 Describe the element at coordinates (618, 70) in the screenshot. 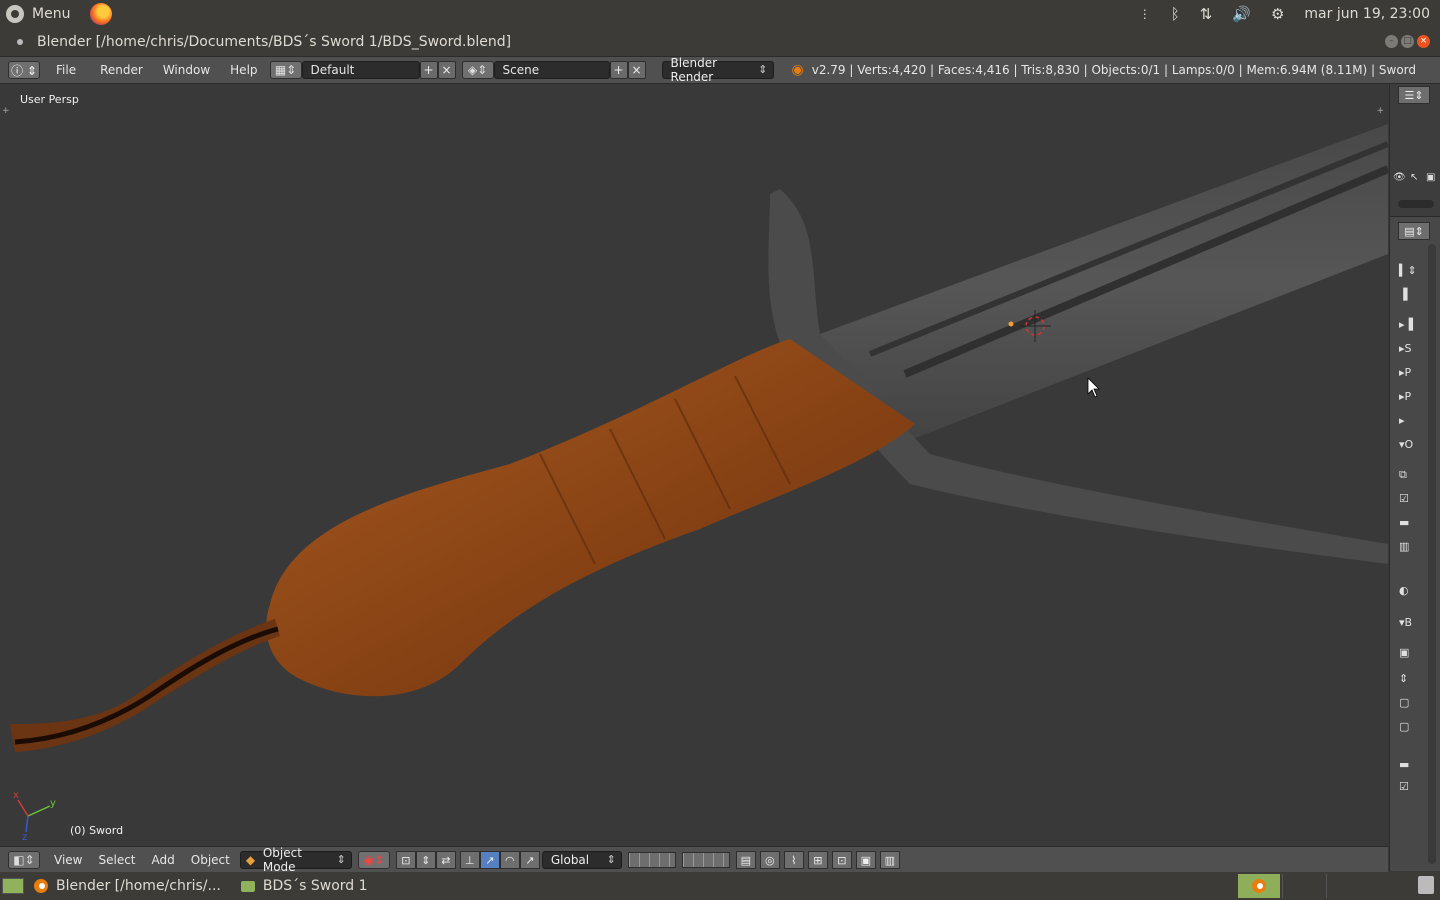

I see `add-scene-icon: +` at that location.